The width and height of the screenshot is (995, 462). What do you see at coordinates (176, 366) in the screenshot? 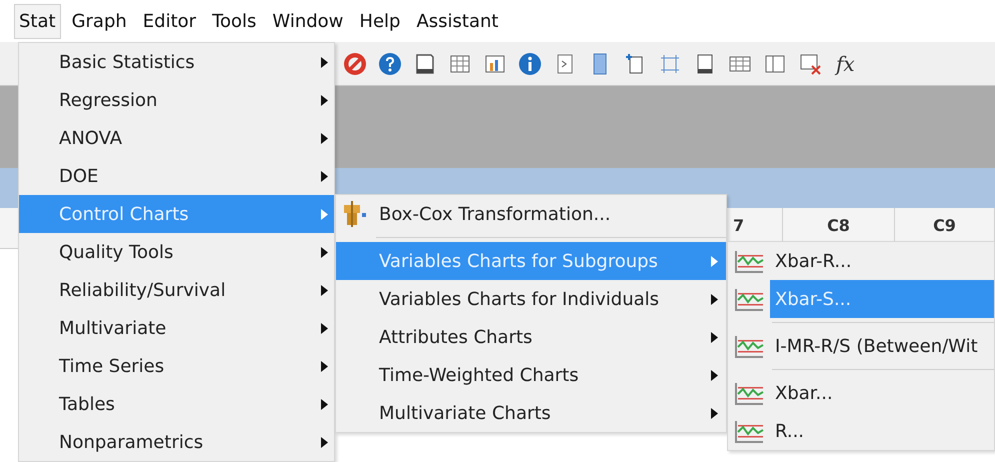
I see `menu-item: Time Series` at bounding box center [176, 366].